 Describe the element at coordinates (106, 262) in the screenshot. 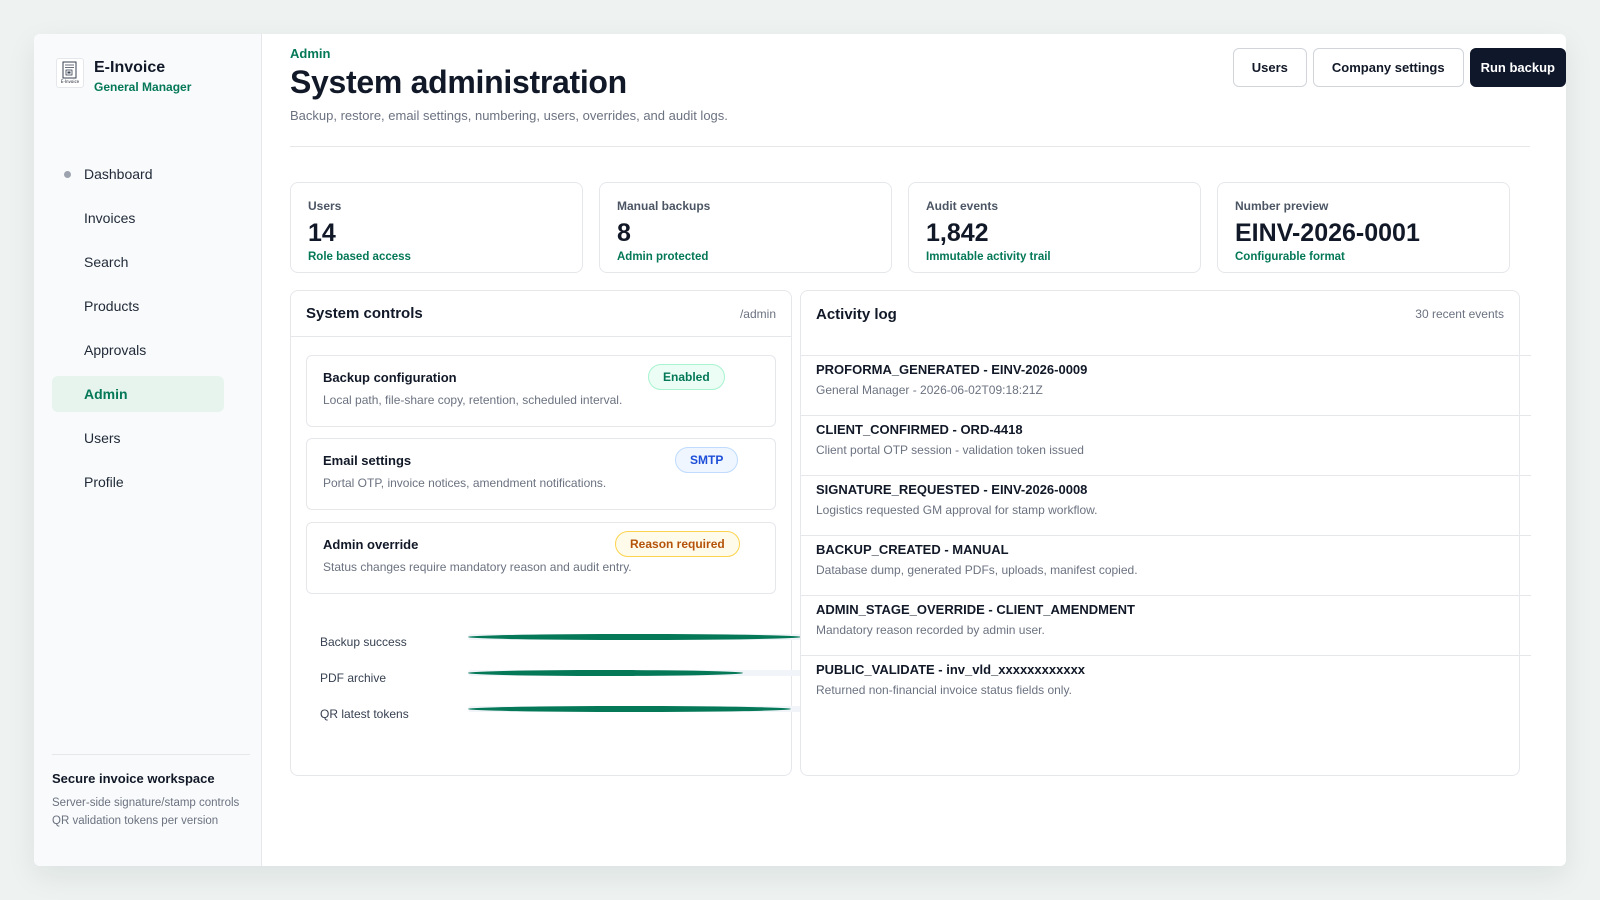

I see `sidebar-item-label: Search` at that location.